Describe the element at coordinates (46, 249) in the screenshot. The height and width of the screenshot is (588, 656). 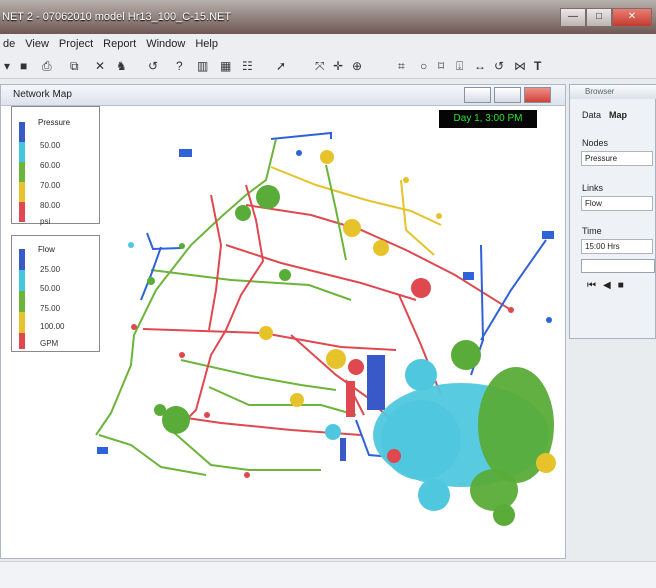
I see `flow-legend-title: Flow` at that location.